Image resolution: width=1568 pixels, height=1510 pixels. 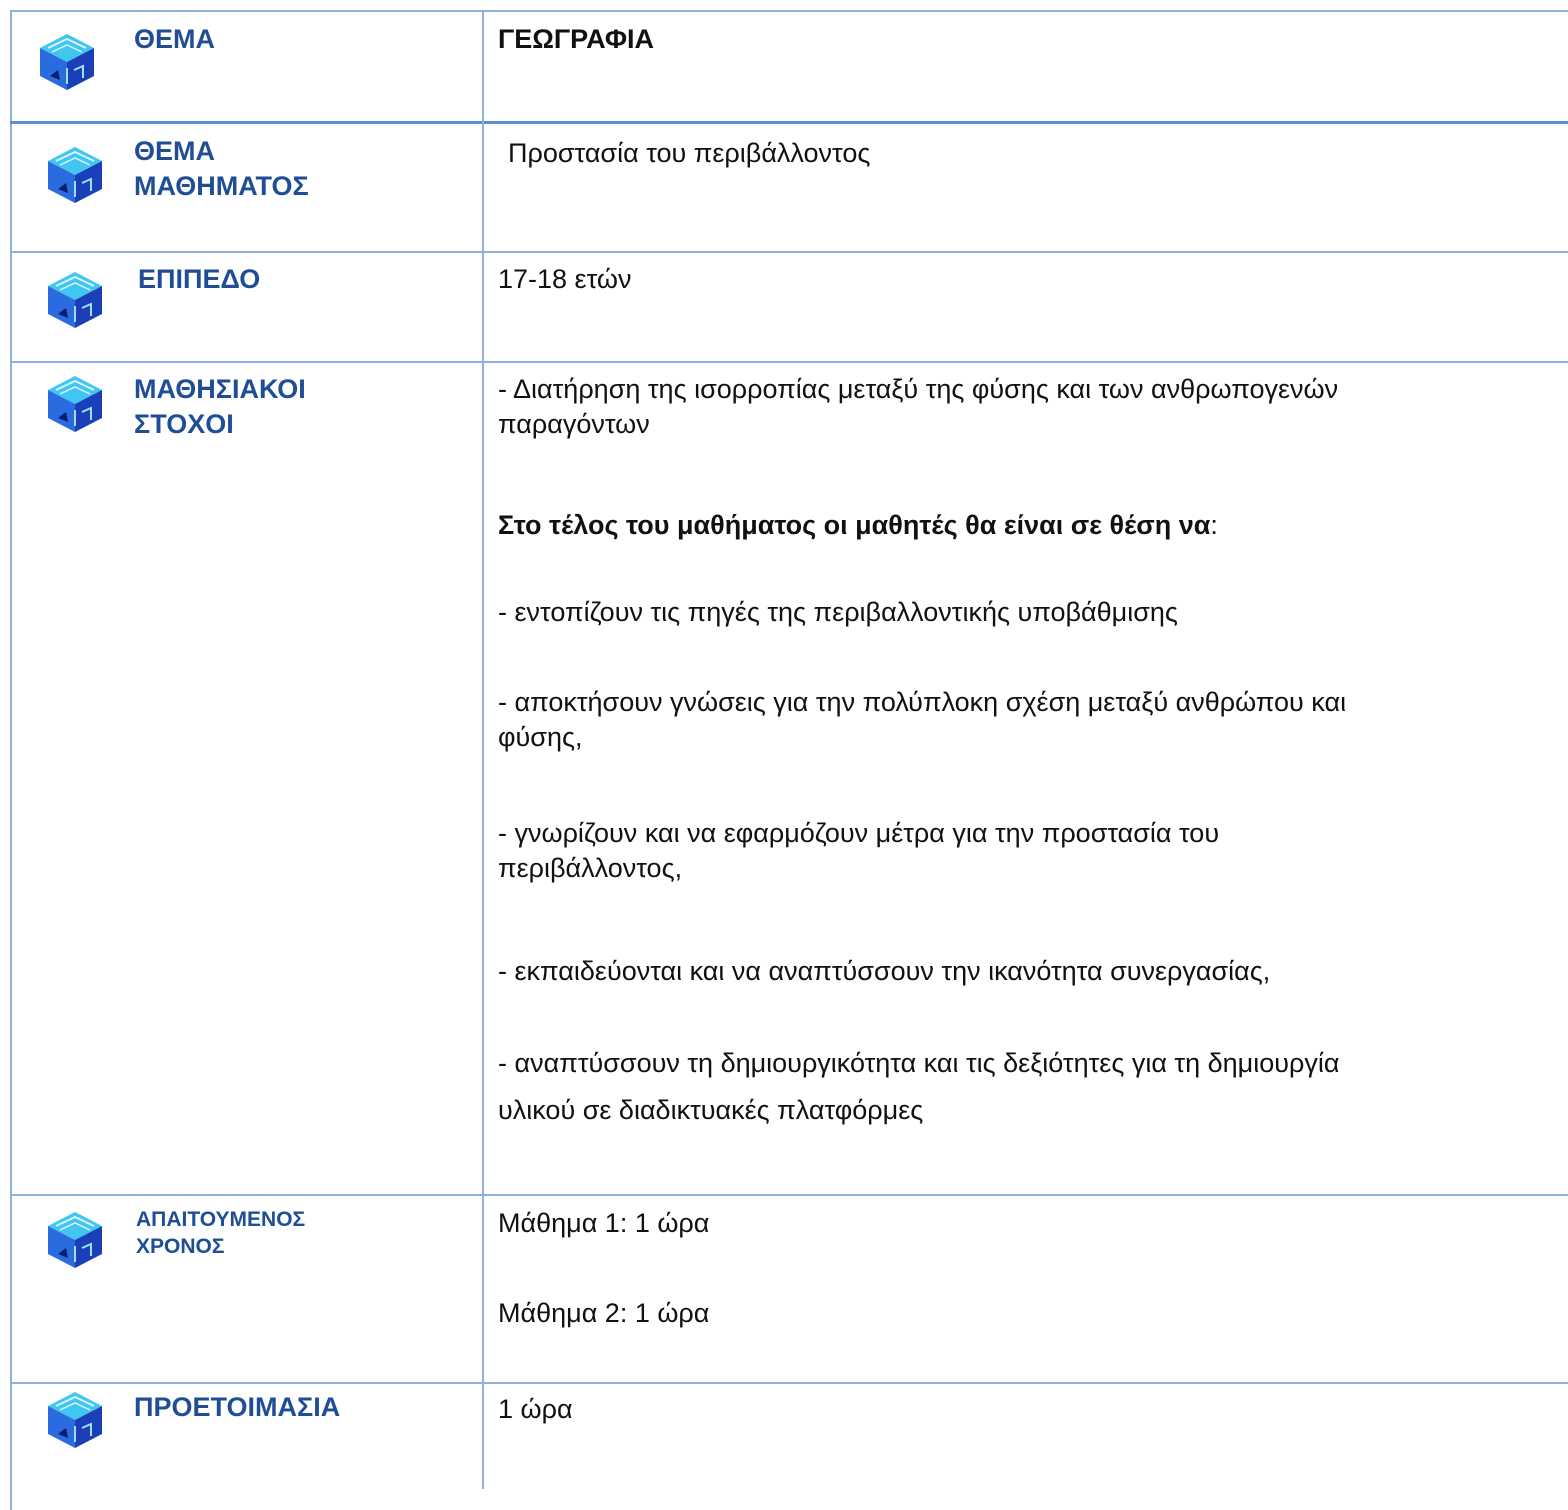 I want to click on lesson-topic-value: Προστασία του περιβάλλοντος, so click(x=689, y=153).